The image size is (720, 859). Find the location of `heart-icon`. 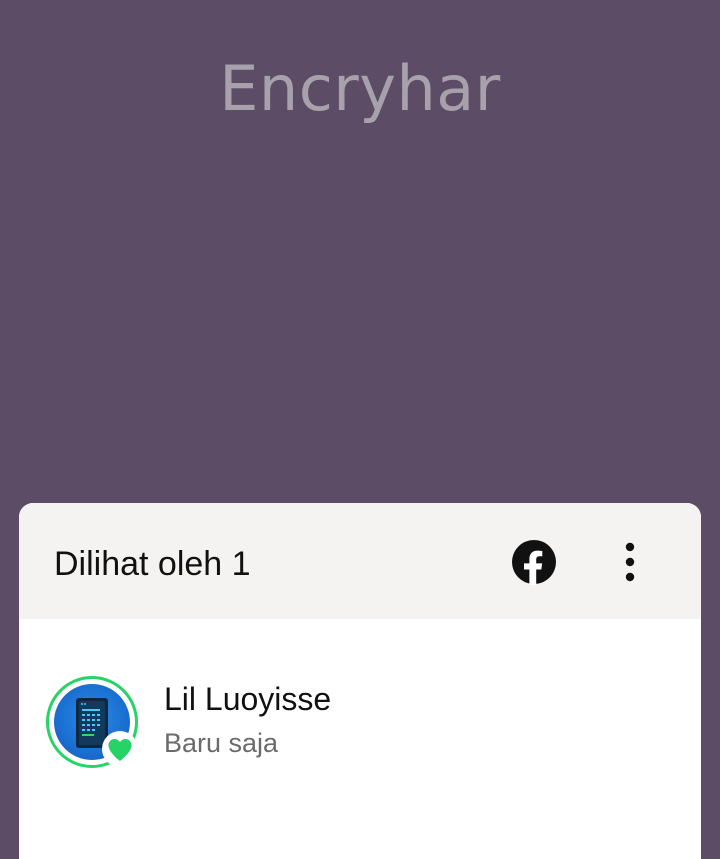

heart-icon is located at coordinates (120, 750).